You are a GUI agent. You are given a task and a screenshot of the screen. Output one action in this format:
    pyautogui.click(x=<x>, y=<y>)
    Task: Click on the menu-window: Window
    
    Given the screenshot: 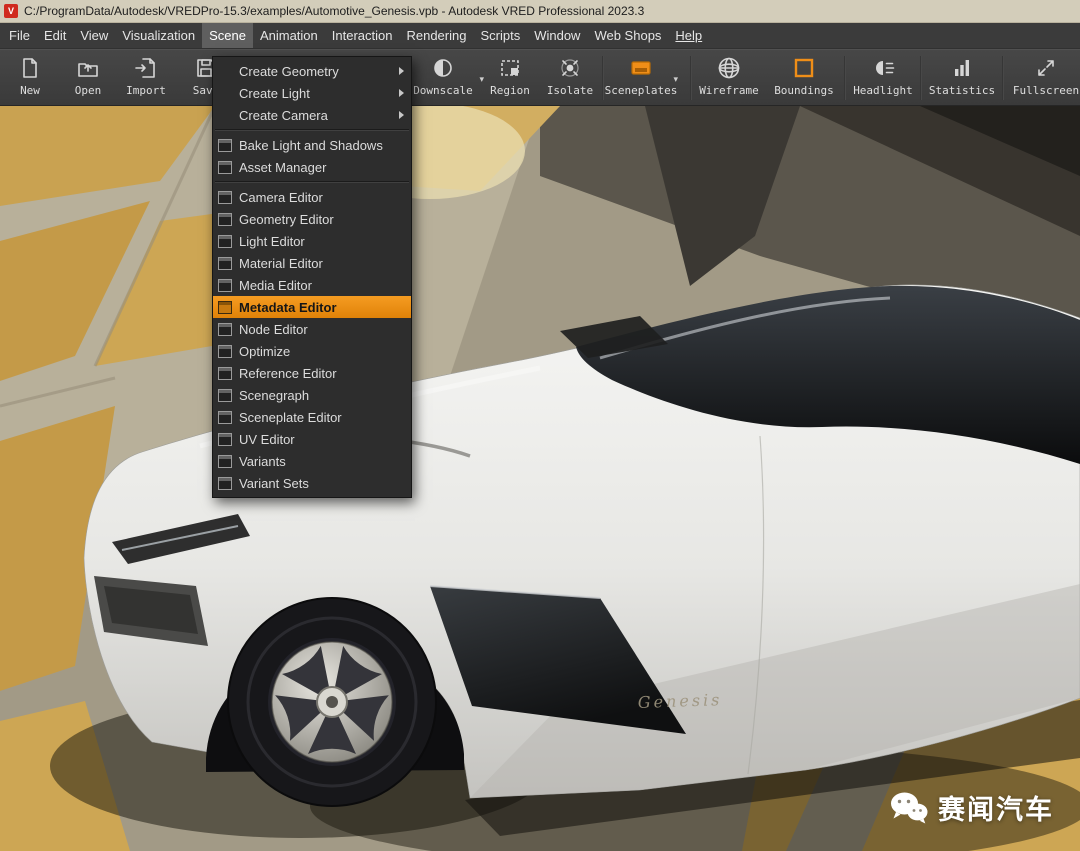 What is the action you would take?
    pyautogui.click(x=557, y=35)
    